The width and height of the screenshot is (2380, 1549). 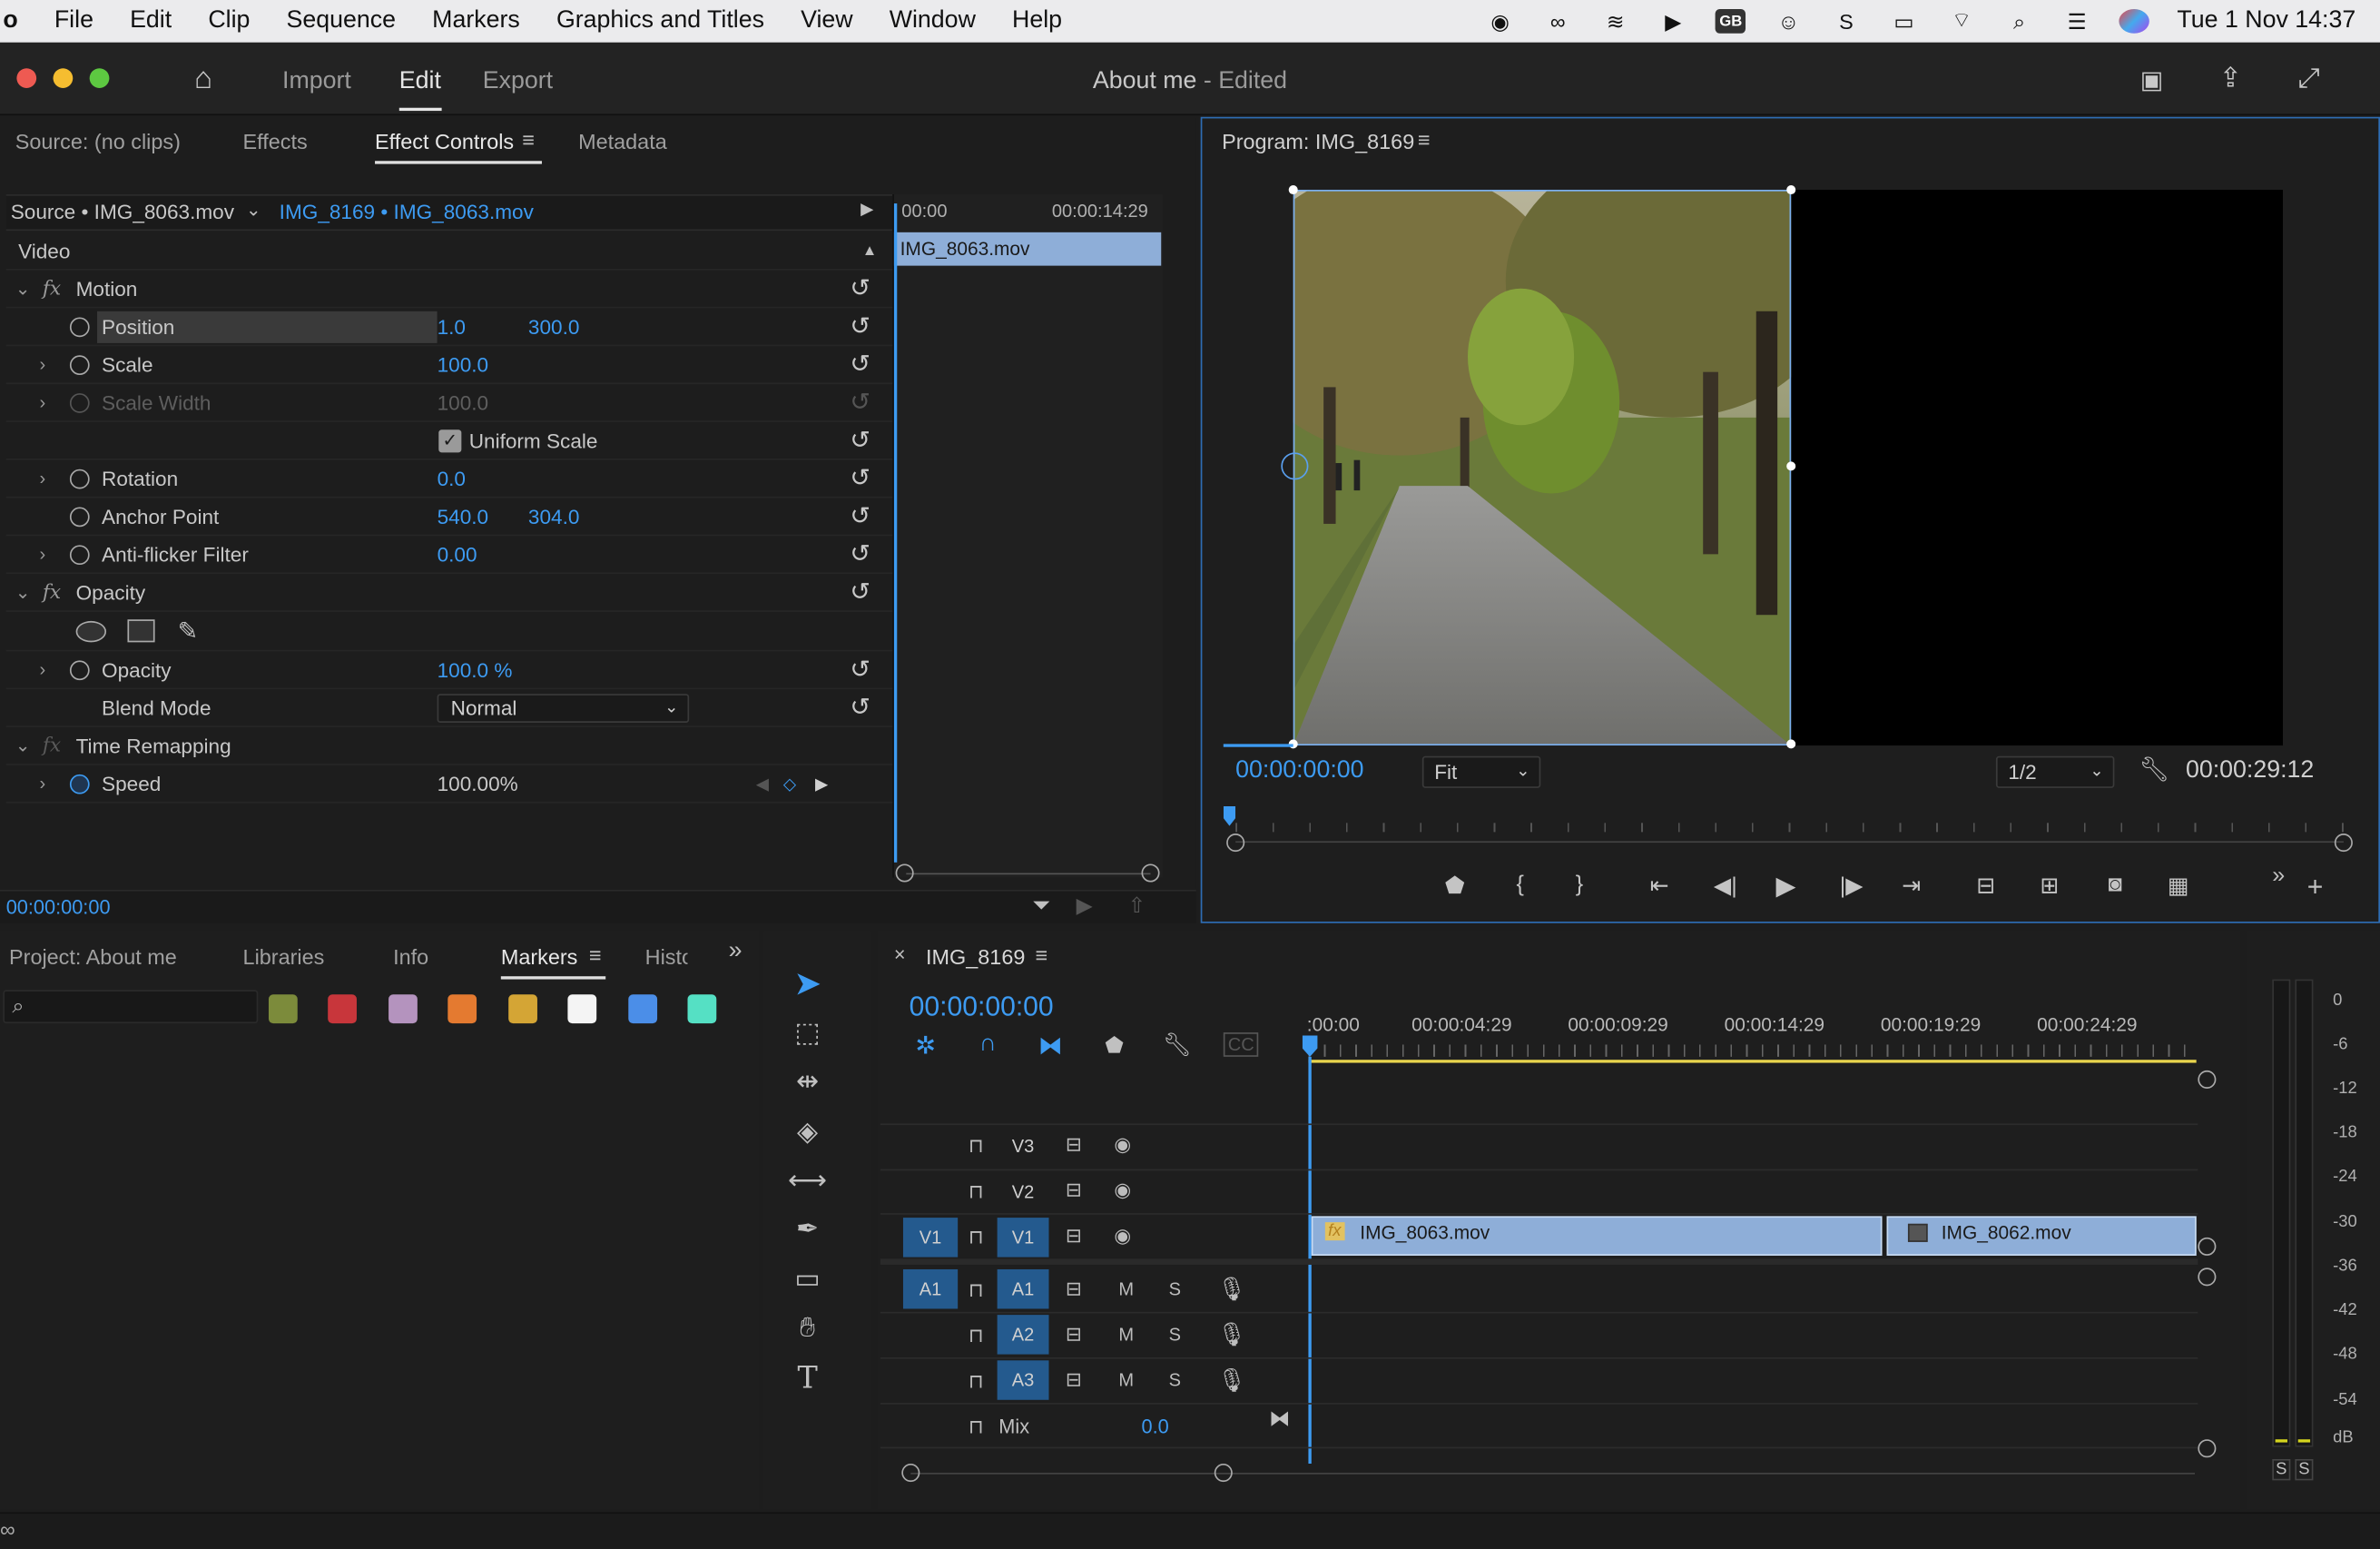 I want to click on tab-info: Info, so click(x=411, y=957).